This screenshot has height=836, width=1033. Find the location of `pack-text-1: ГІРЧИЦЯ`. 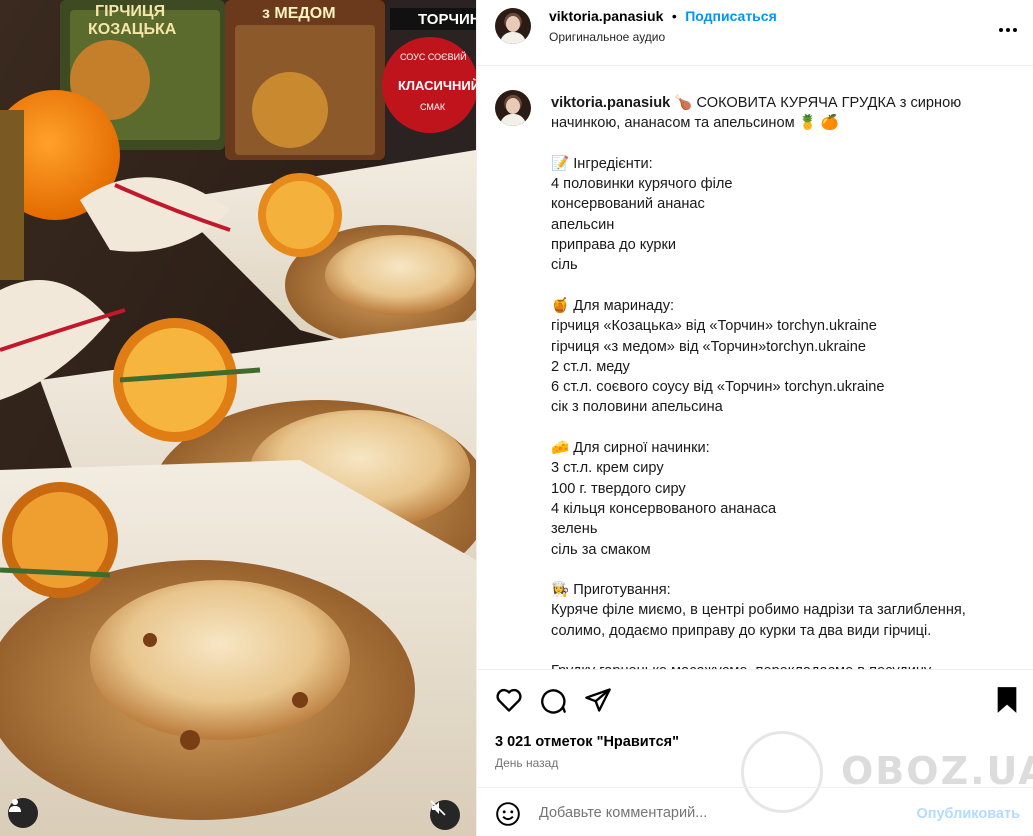

pack-text-1: ГІРЧИЦЯ is located at coordinates (130, 11).